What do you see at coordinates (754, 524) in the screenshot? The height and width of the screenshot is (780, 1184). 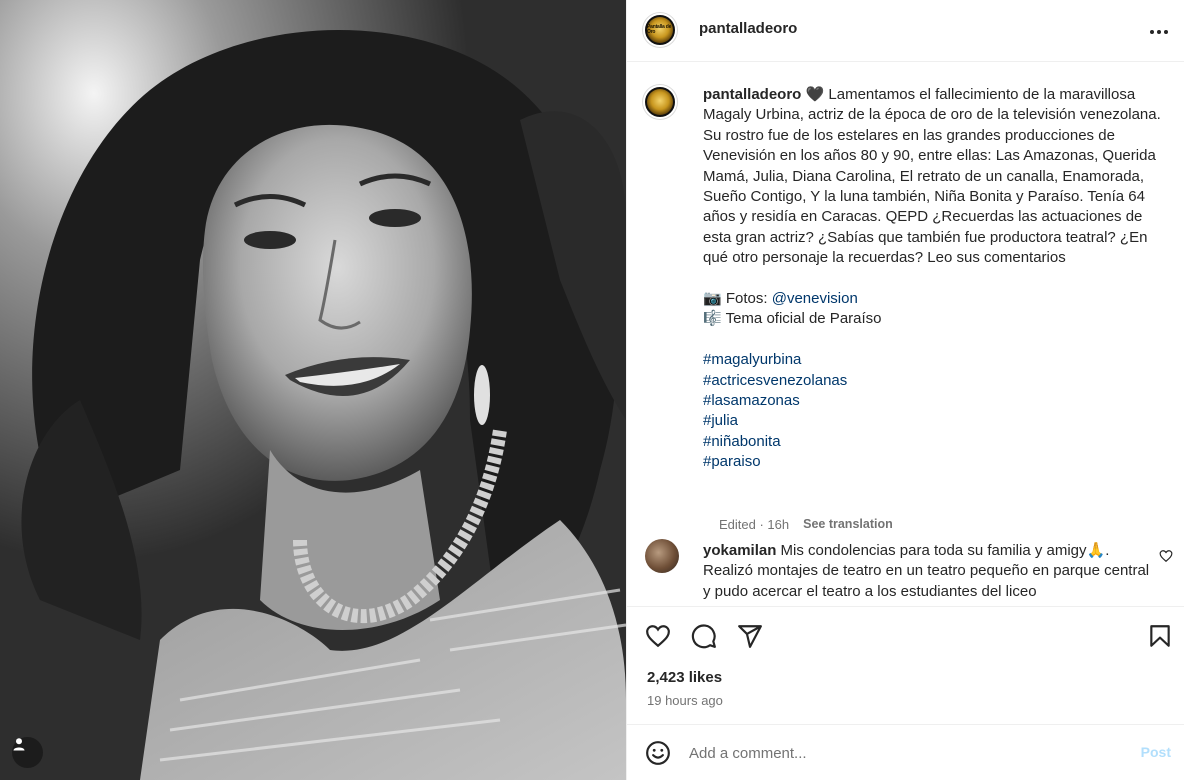 I see `edited-timestamp: Edited · 16h` at bounding box center [754, 524].